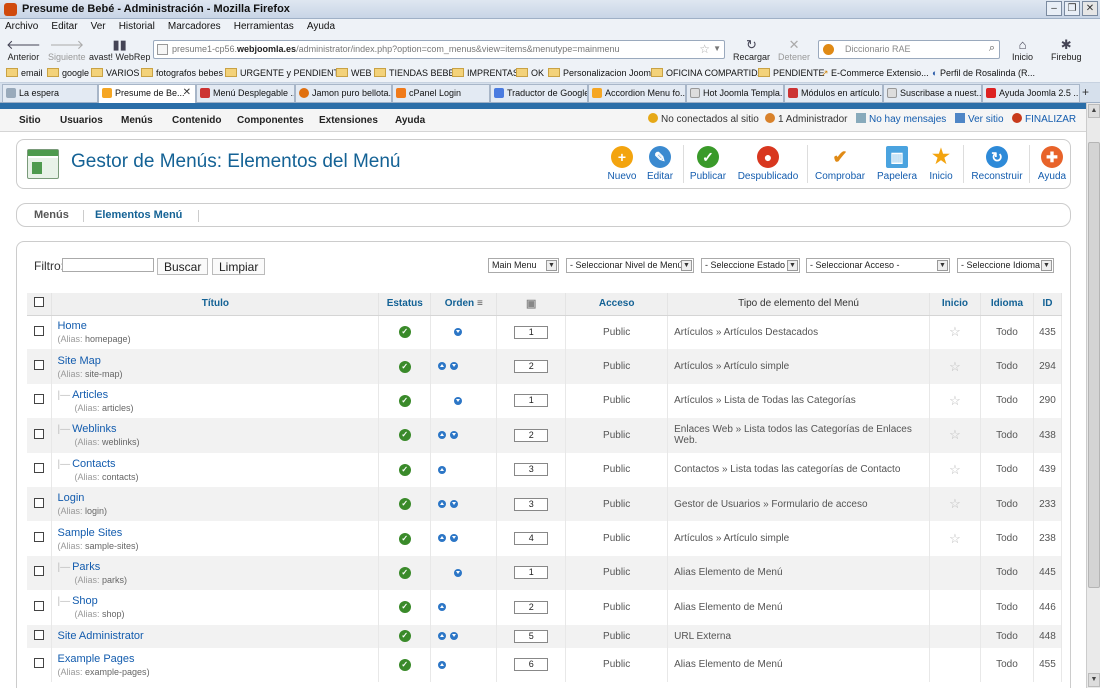 The image size is (1100, 688). I want to click on bookmark-folder: Personalizacion Joomla, so click(603, 73).